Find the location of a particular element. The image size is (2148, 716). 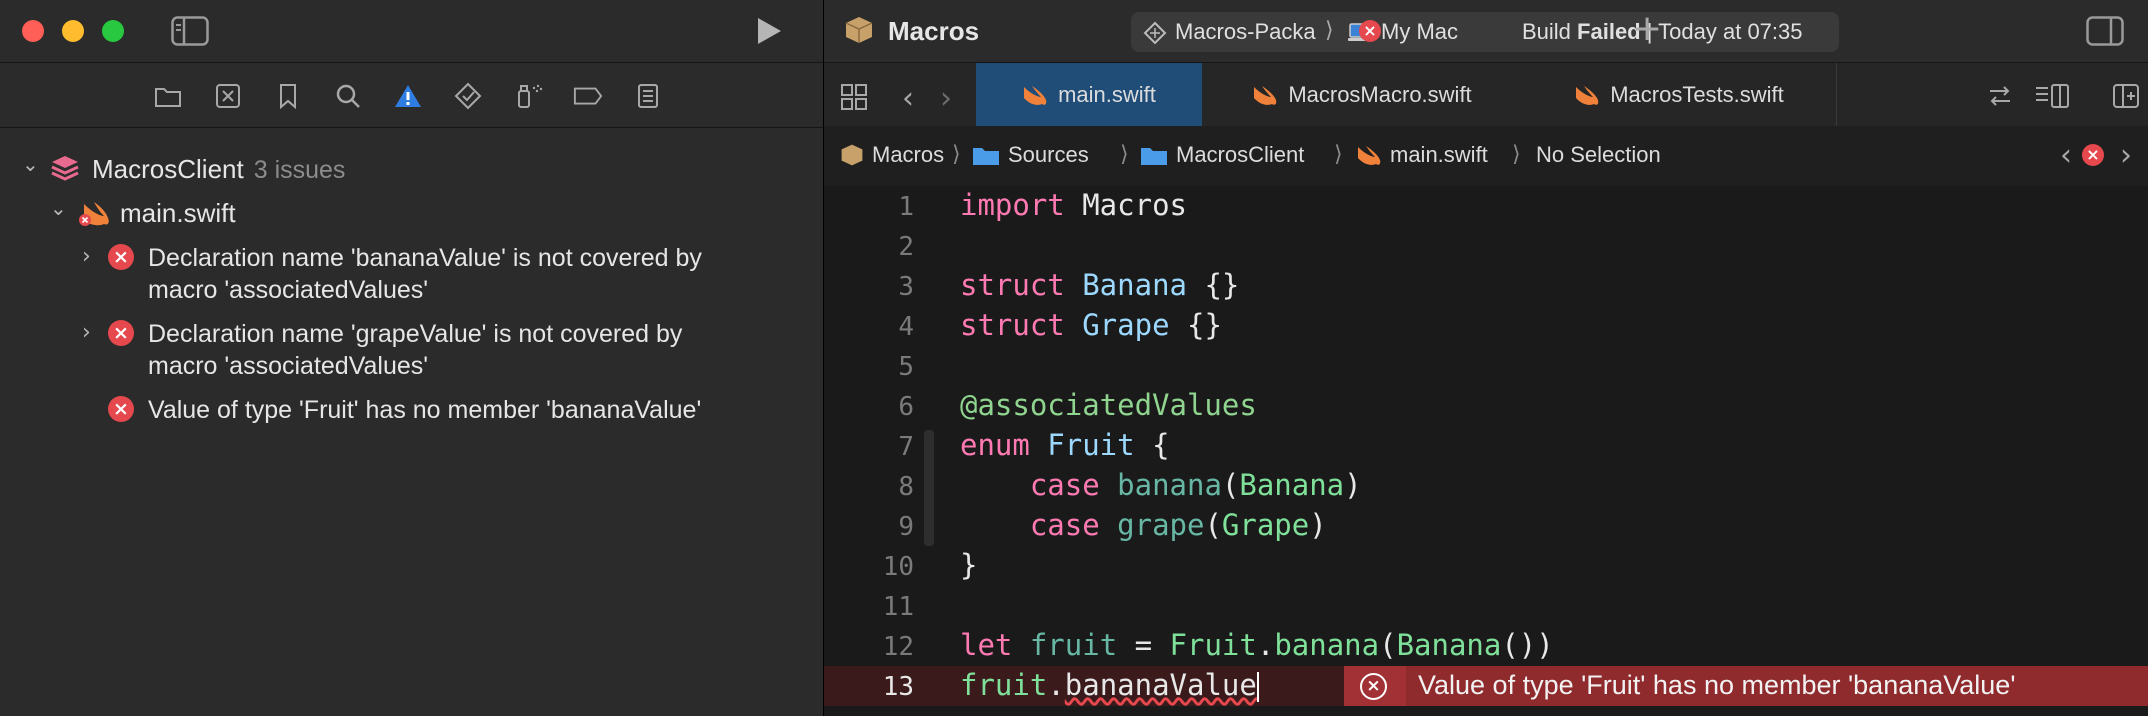

tab-macros-tests-swift: MacrosTests.swift is located at coordinates (1679, 95).